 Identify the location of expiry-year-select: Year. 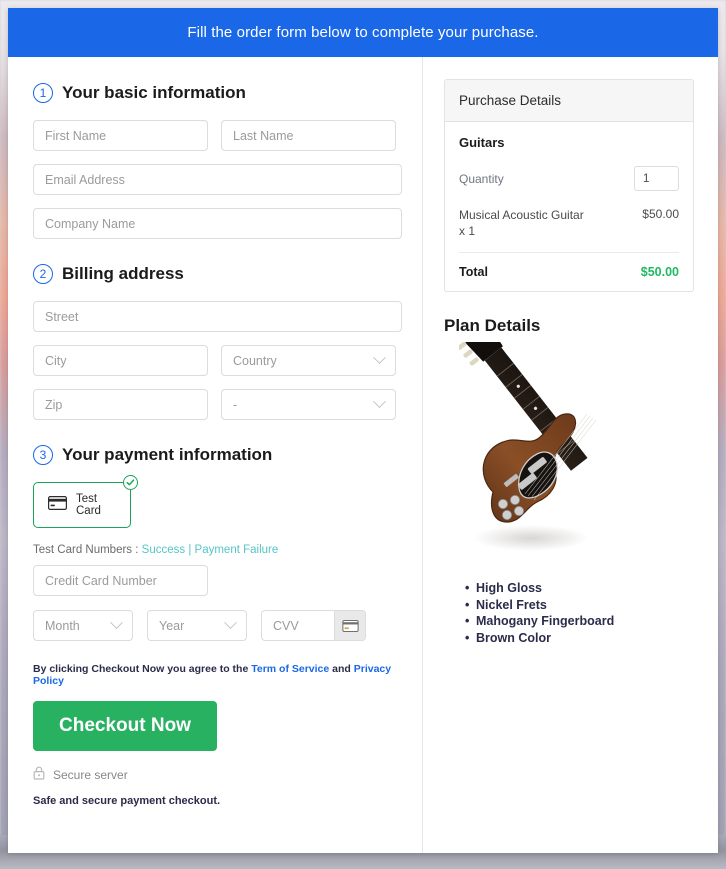
(197, 625).